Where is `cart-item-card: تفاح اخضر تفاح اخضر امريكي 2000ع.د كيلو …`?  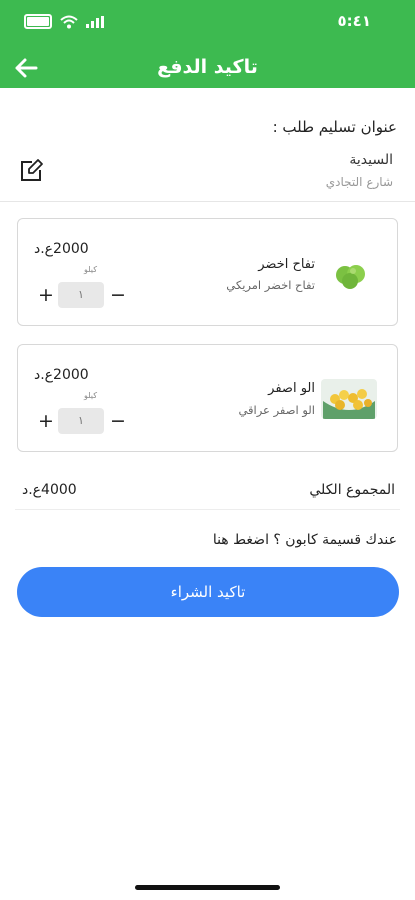 cart-item-card: تفاح اخضر تفاح اخضر امريكي 2000ع.د كيلو … is located at coordinates (207, 272).